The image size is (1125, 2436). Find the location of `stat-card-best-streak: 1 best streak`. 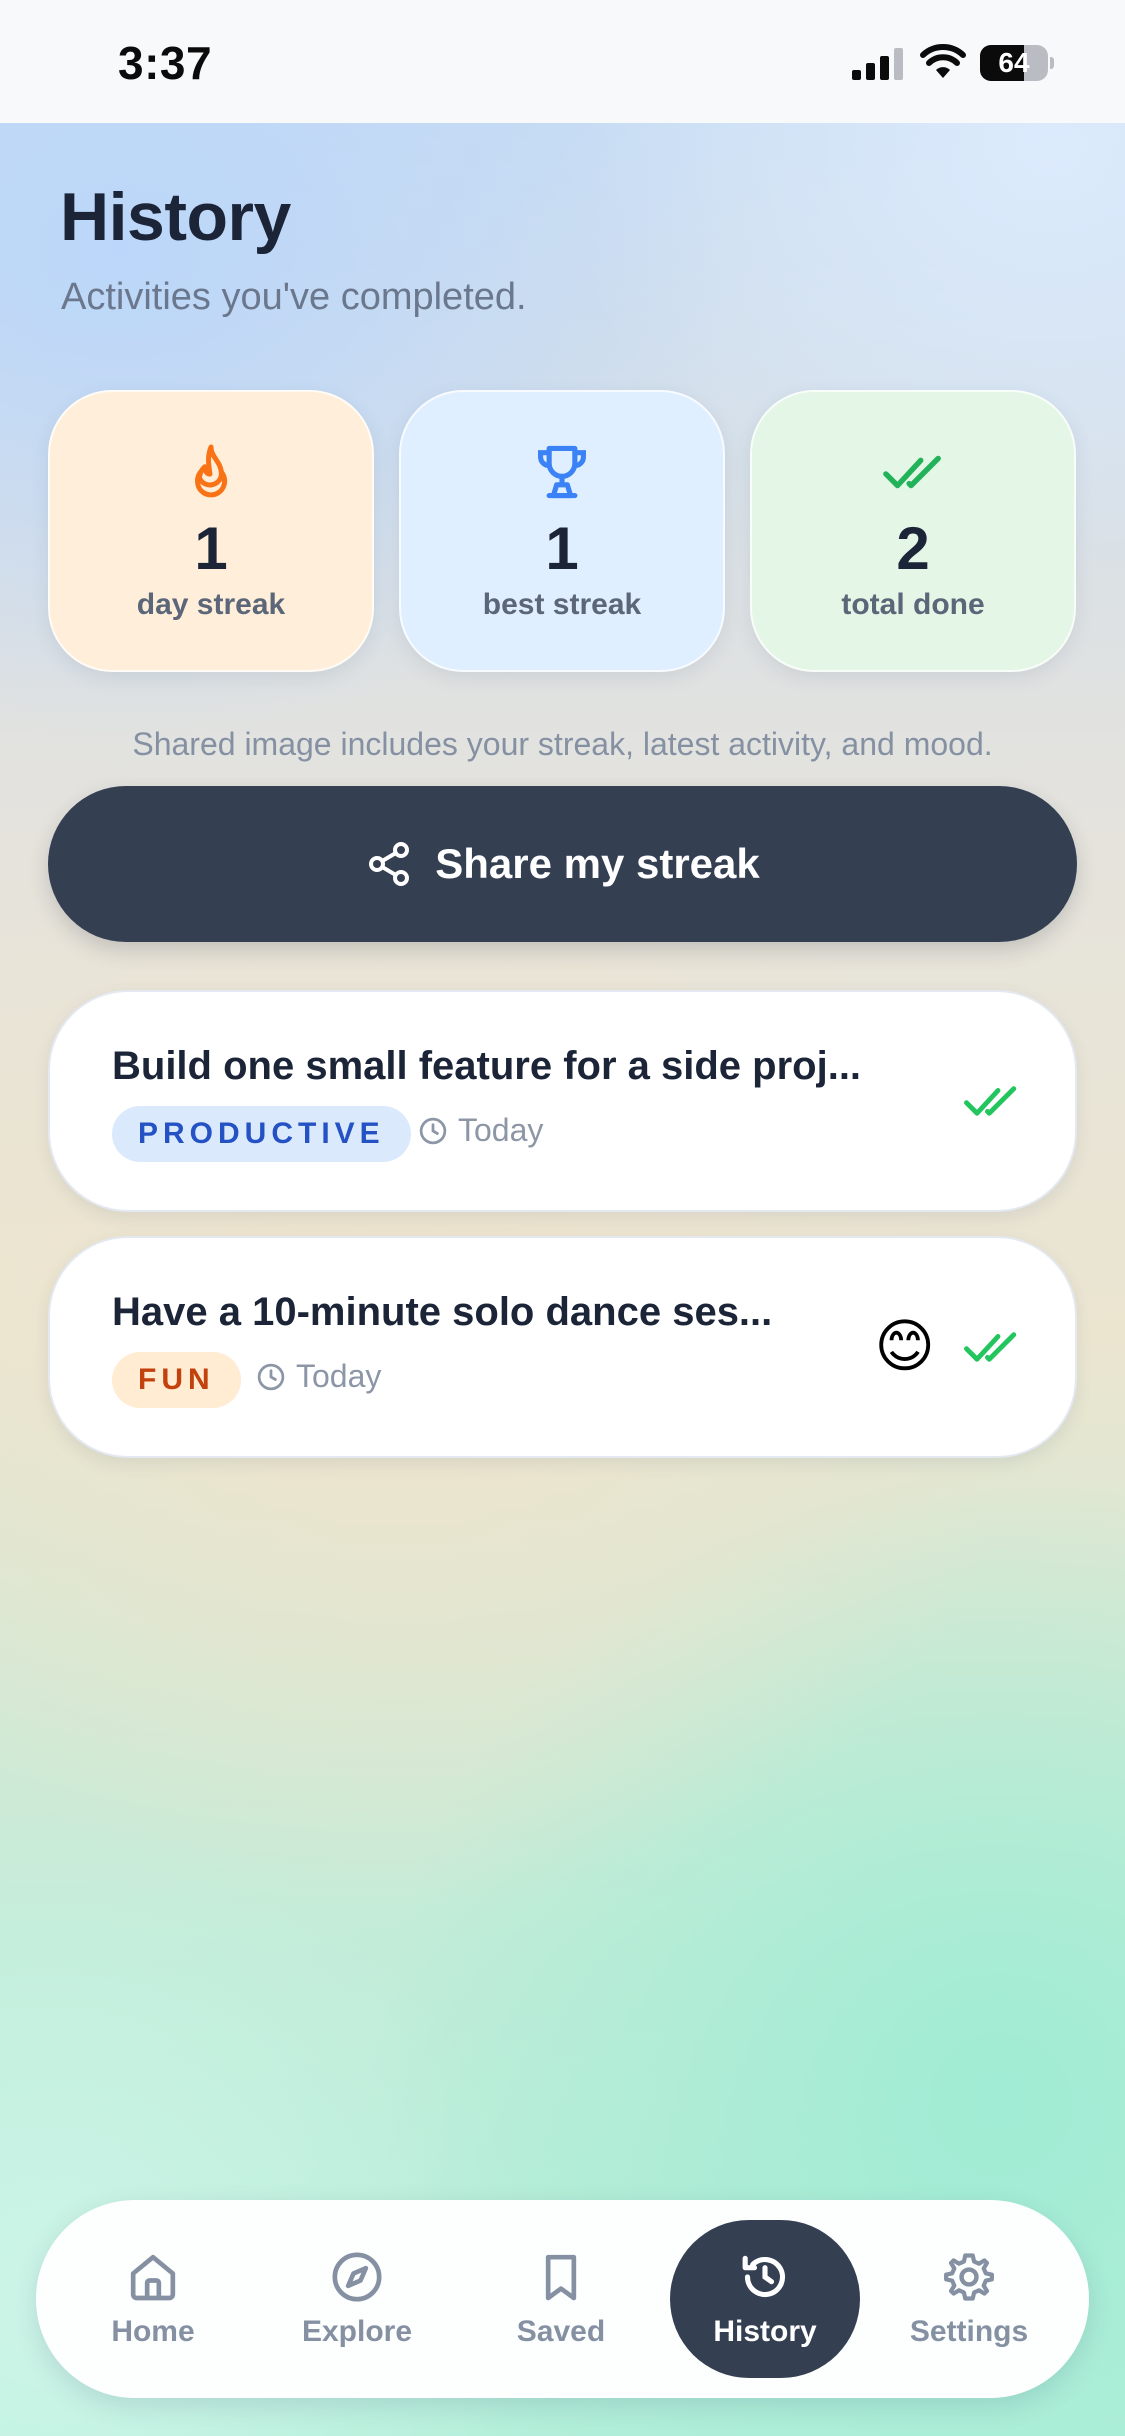

stat-card-best-streak: 1 best streak is located at coordinates (562, 531).